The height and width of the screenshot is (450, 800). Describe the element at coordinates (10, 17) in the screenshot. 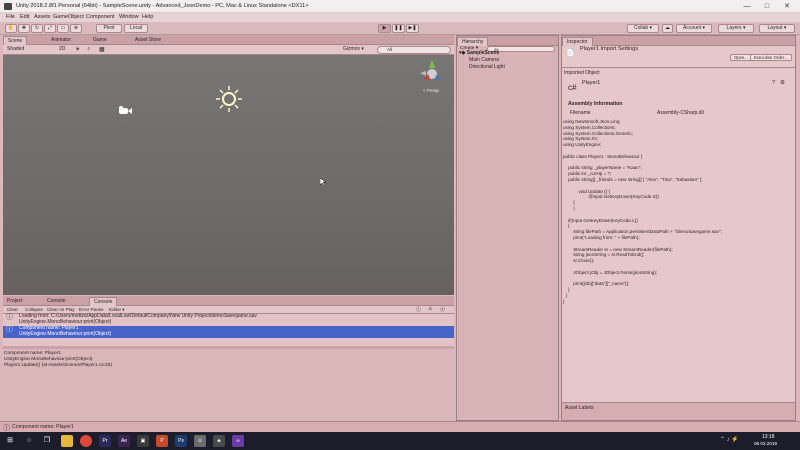

I see `menu-file: File` at that location.